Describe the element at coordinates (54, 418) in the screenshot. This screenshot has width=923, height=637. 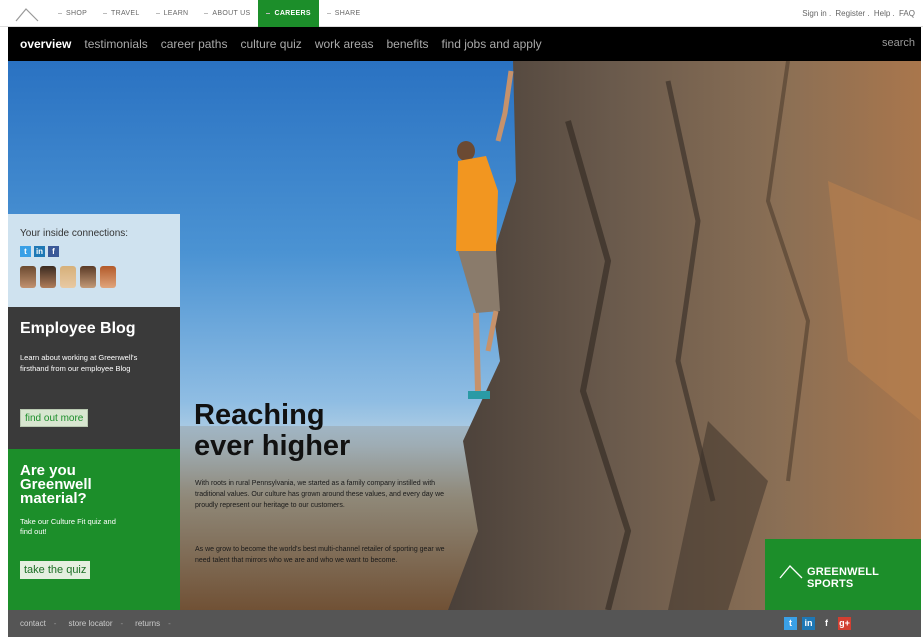
I see `find-out-more-button: find out more` at that location.